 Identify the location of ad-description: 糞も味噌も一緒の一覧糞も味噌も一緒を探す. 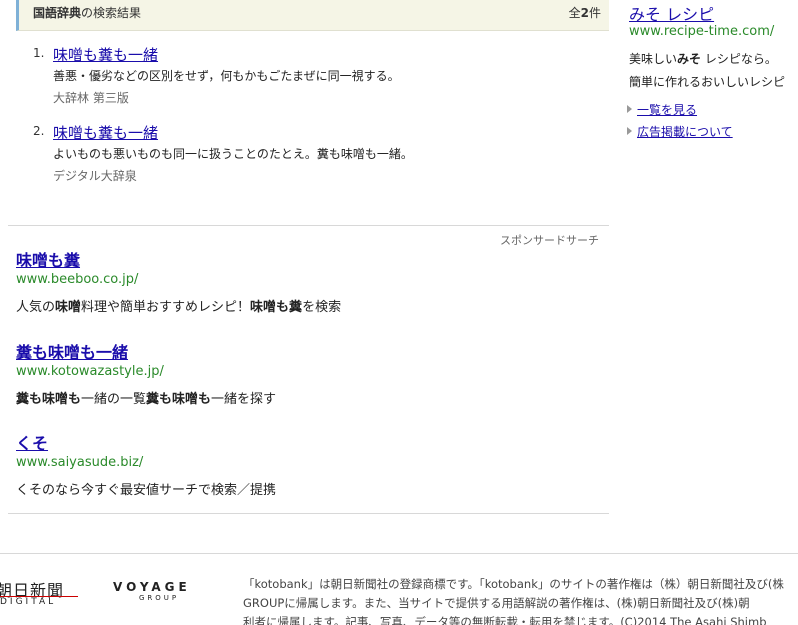
(146, 399).